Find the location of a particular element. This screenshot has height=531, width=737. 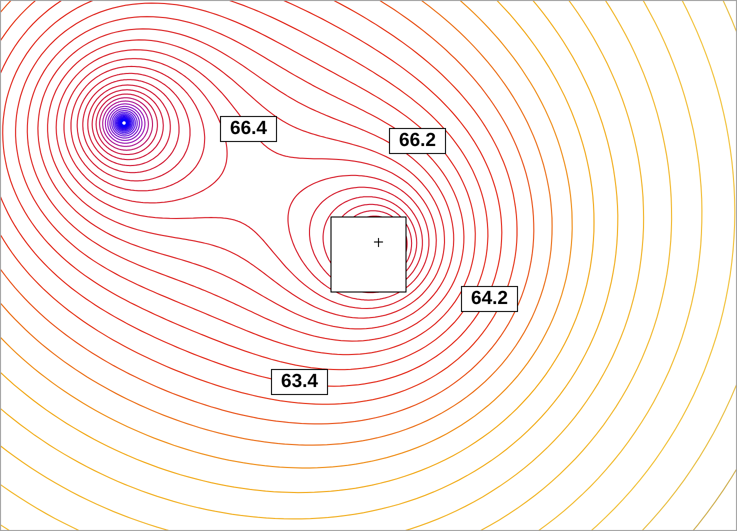

crosshair-icon is located at coordinates (379, 243).